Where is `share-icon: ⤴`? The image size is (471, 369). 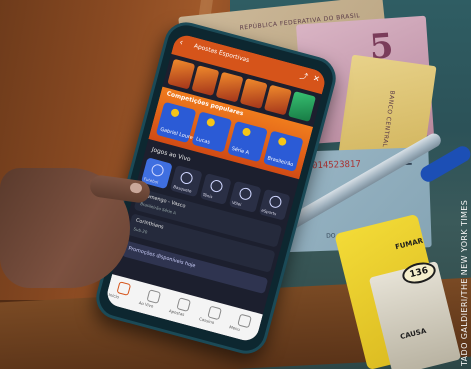 share-icon: ⤴ is located at coordinates (304, 76).